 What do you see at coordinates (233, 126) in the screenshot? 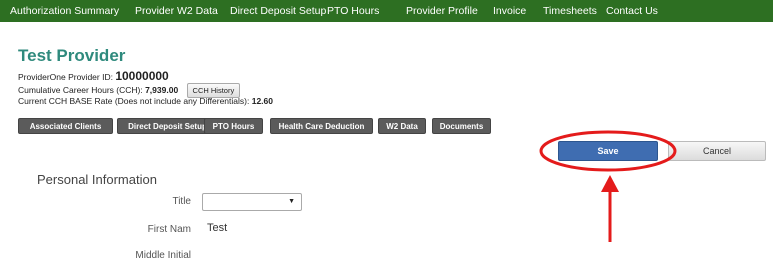
I see `tab-pto-hours: PTO Hours` at bounding box center [233, 126].